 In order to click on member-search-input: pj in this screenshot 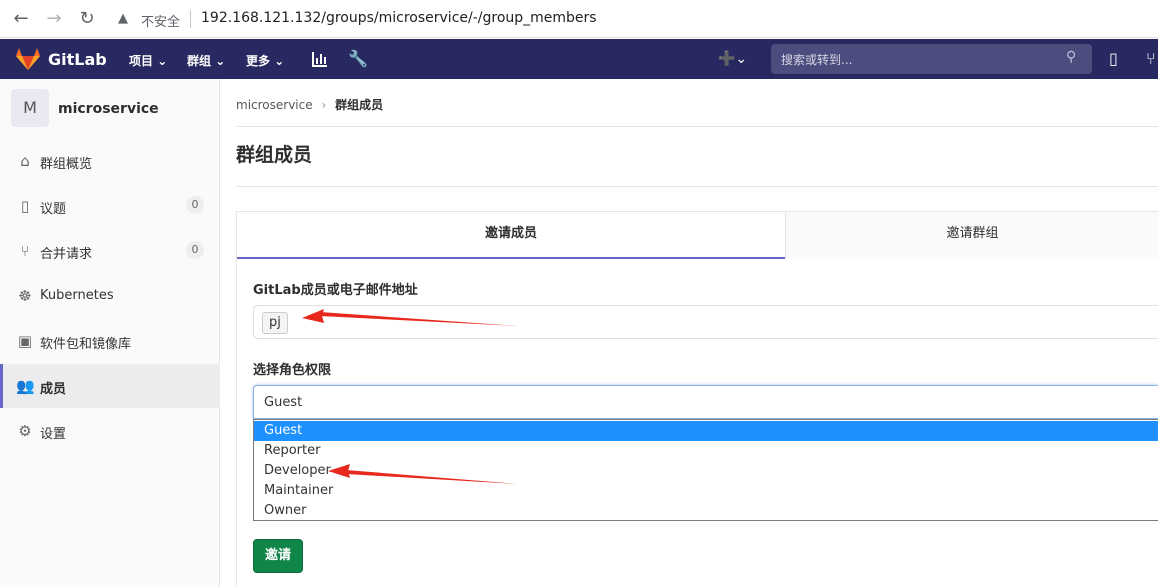, I will do `click(705, 322)`.